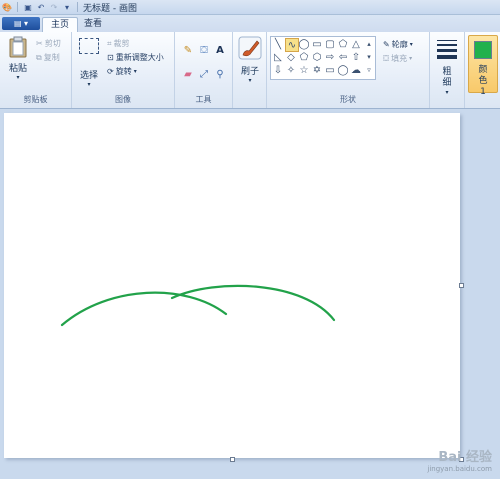  Describe the element at coordinates (330, 57) in the screenshot. I see `right-arrow-shape-icon: ⇨` at that location.